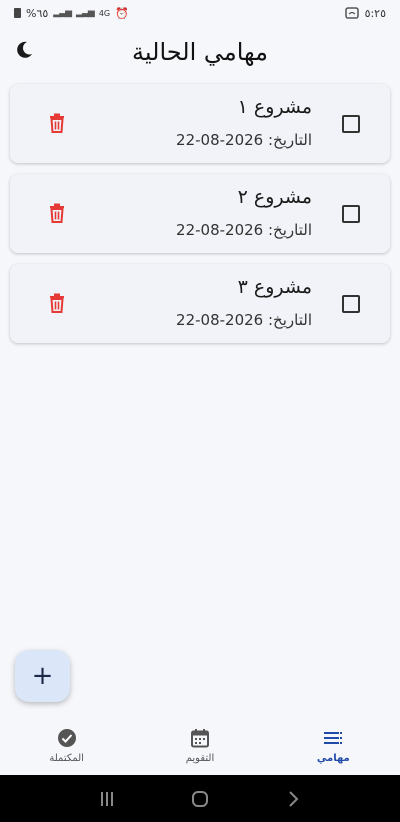 This screenshot has width=400, height=822. I want to click on system-nav-bar, so click(200, 798).